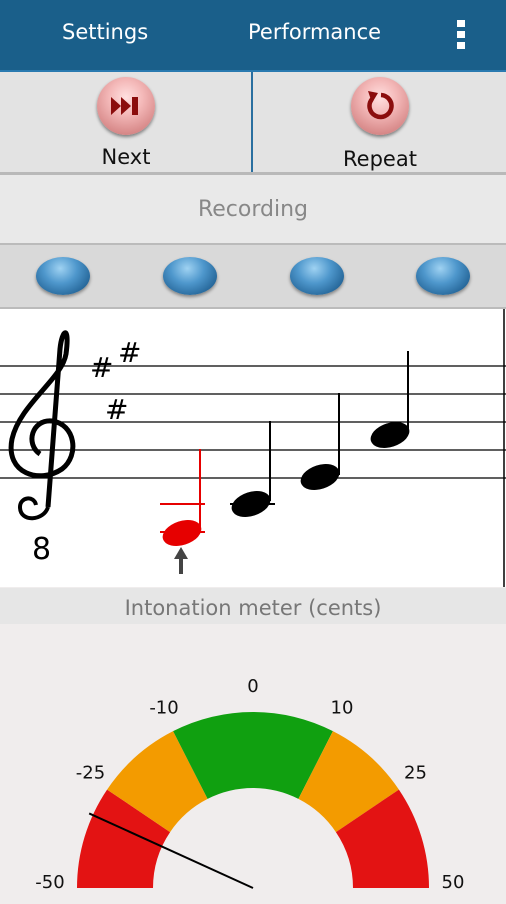 The image size is (506, 904). I want to click on treble-clef-icon, so click(42, 425).